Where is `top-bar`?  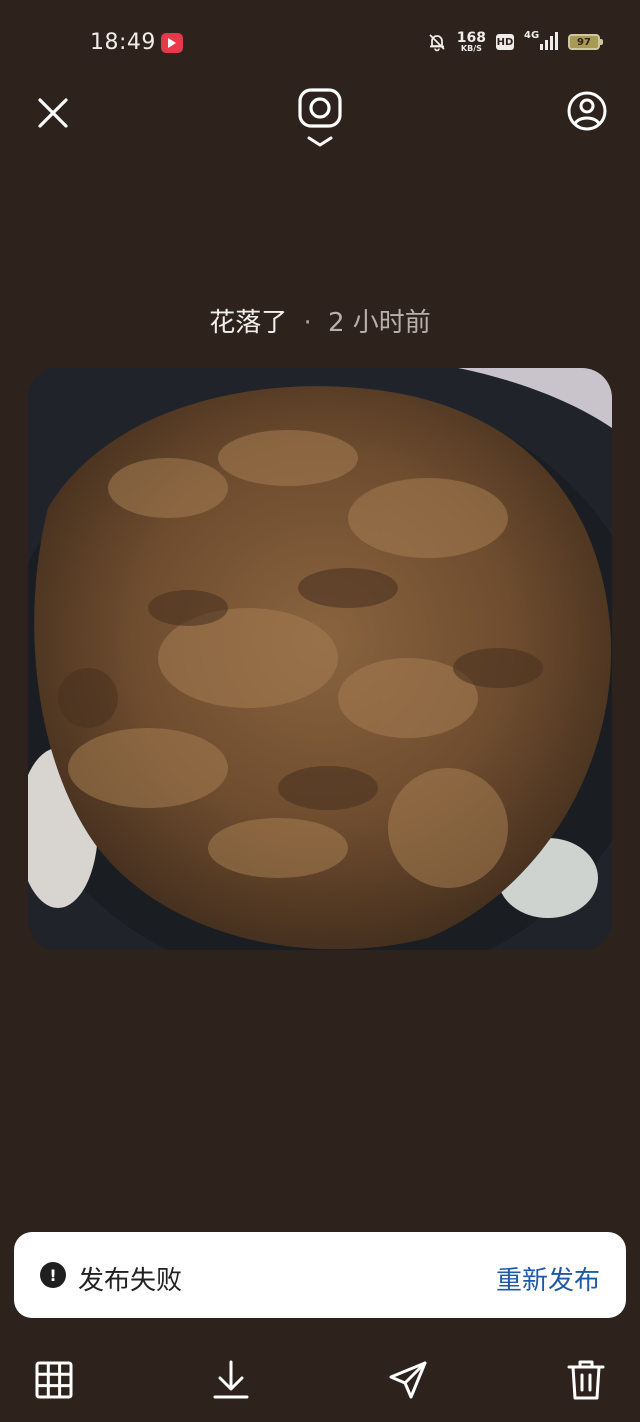
top-bar is located at coordinates (320, 124).